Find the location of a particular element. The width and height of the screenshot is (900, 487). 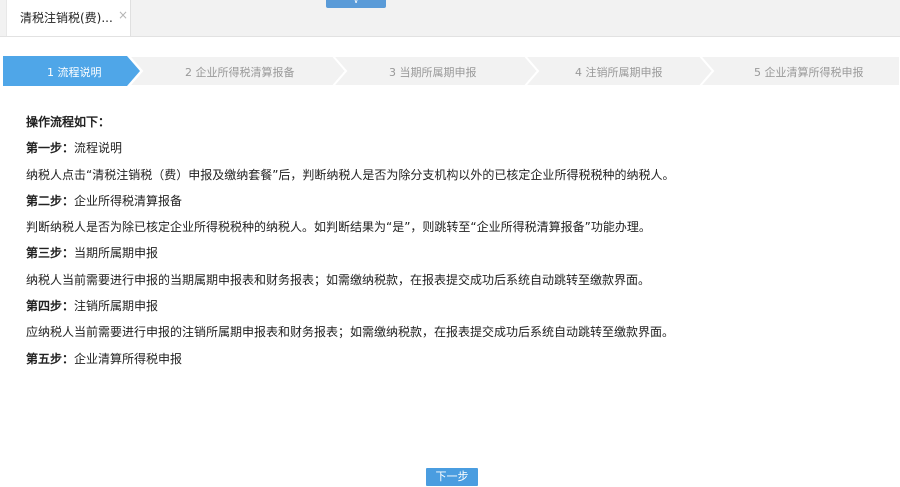

step-5-label: 5 企业清算所得税申报 is located at coordinates (809, 72).